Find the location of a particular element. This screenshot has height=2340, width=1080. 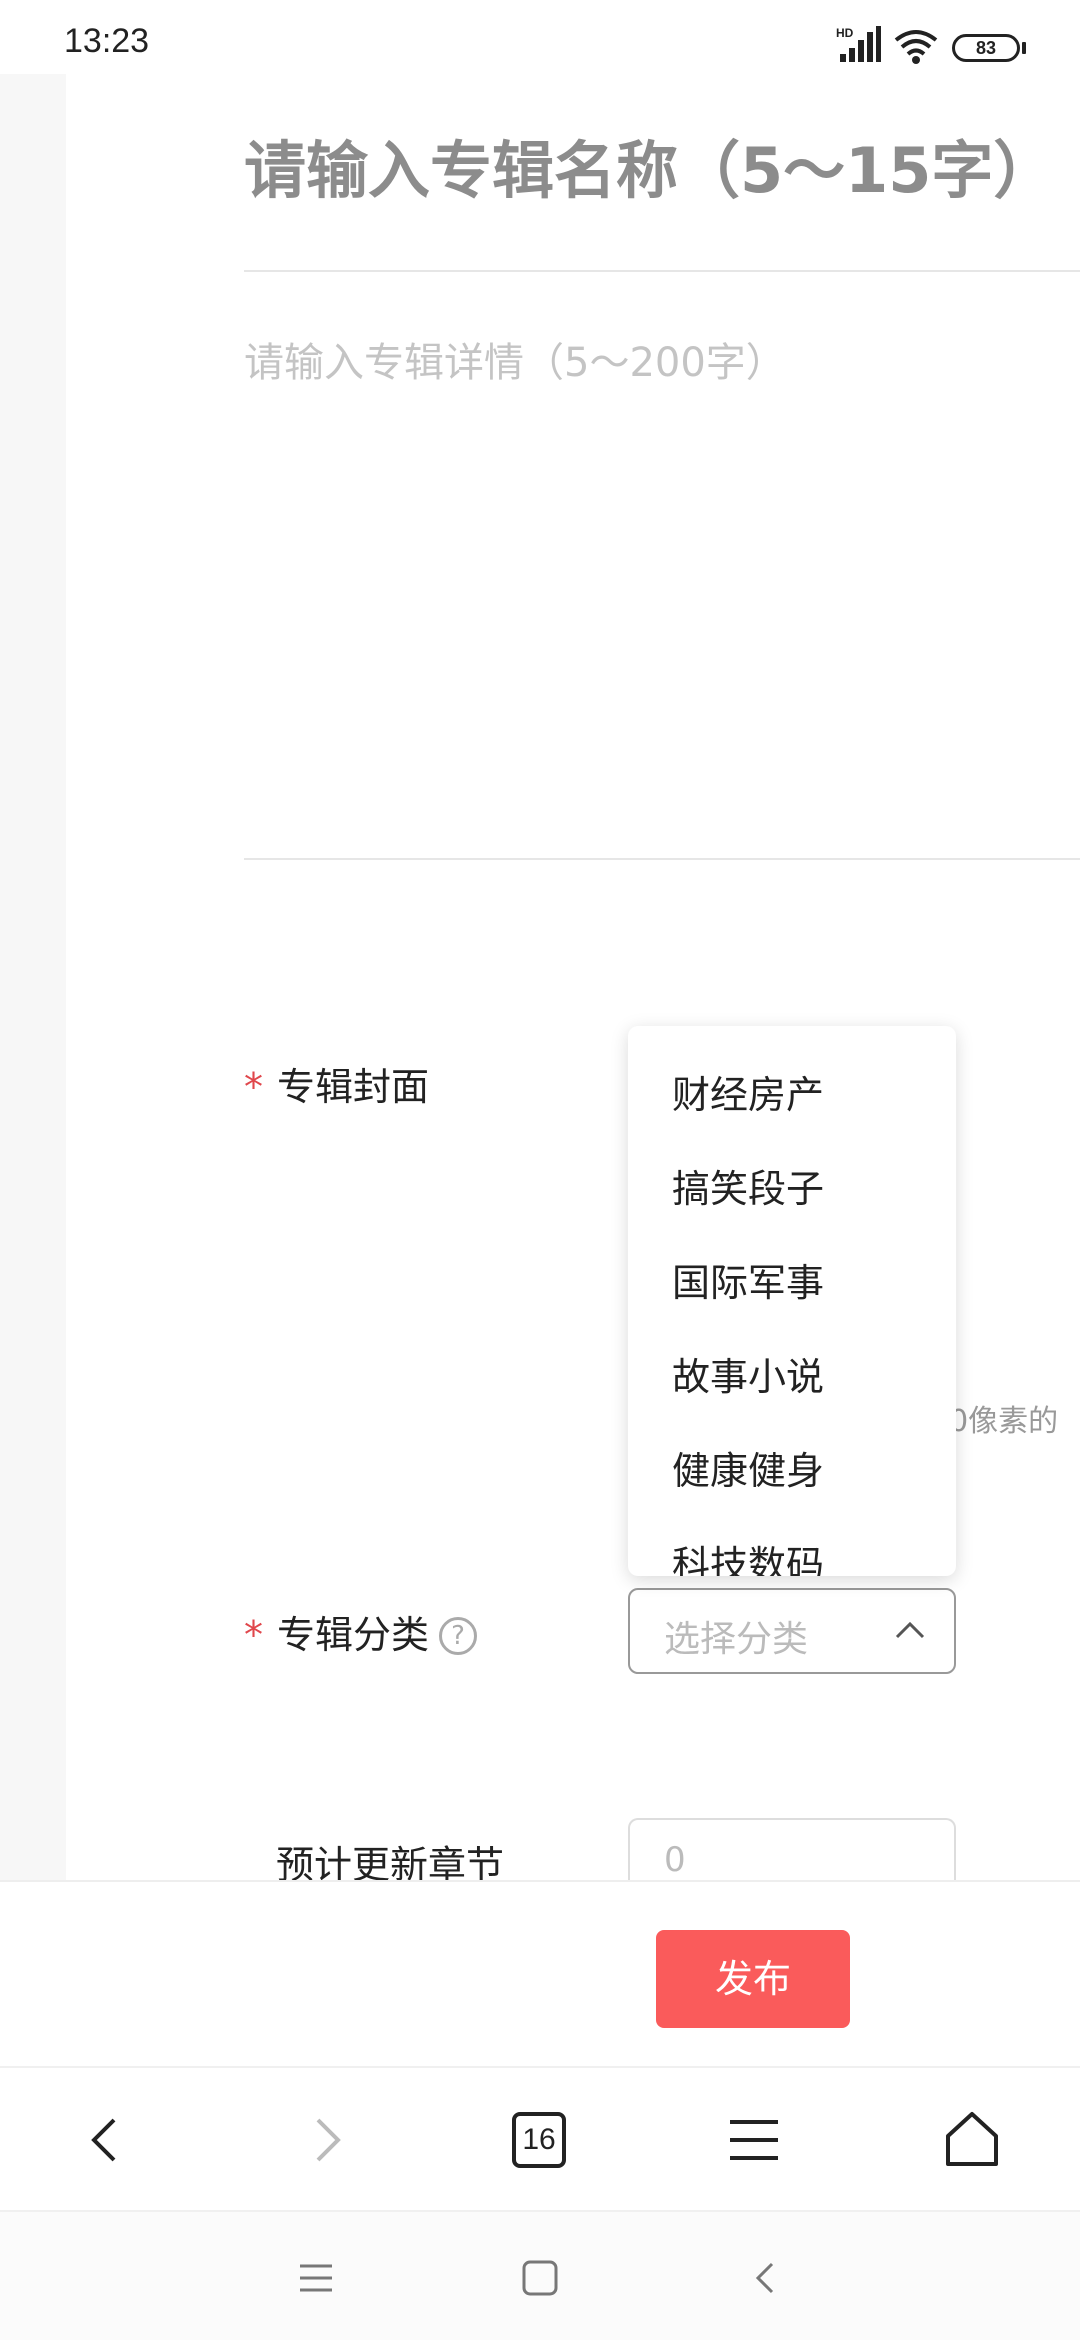

menu-icon is located at coordinates (754, 2140).